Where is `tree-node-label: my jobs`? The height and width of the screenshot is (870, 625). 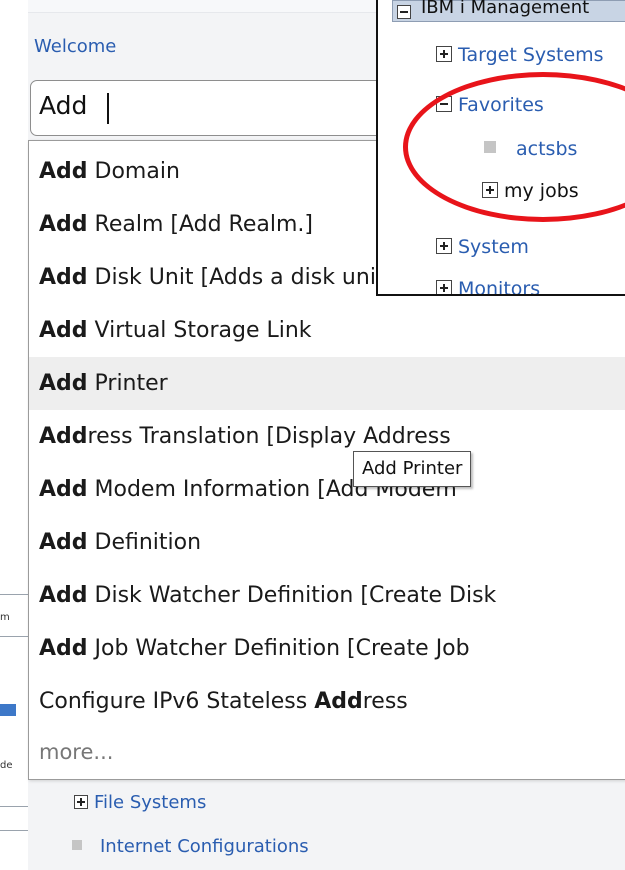
tree-node-label: my jobs is located at coordinates (541, 191).